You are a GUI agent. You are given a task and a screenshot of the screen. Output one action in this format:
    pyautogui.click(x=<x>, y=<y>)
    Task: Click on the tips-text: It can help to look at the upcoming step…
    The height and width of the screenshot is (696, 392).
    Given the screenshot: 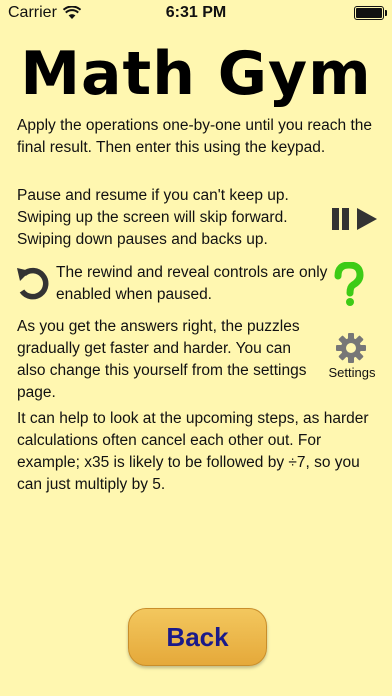 What is the action you would take?
    pyautogui.click(x=193, y=451)
    